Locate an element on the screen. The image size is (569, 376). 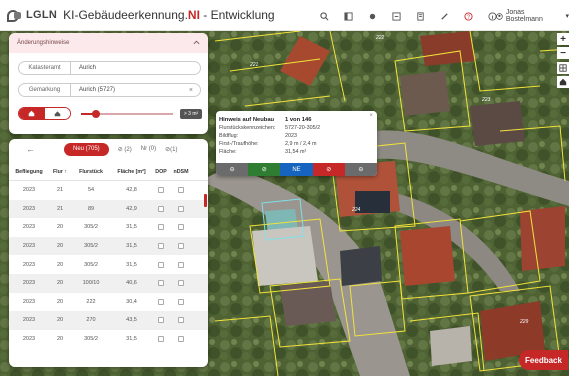
tab-new: Neu (705) is located at coordinates (86, 149).